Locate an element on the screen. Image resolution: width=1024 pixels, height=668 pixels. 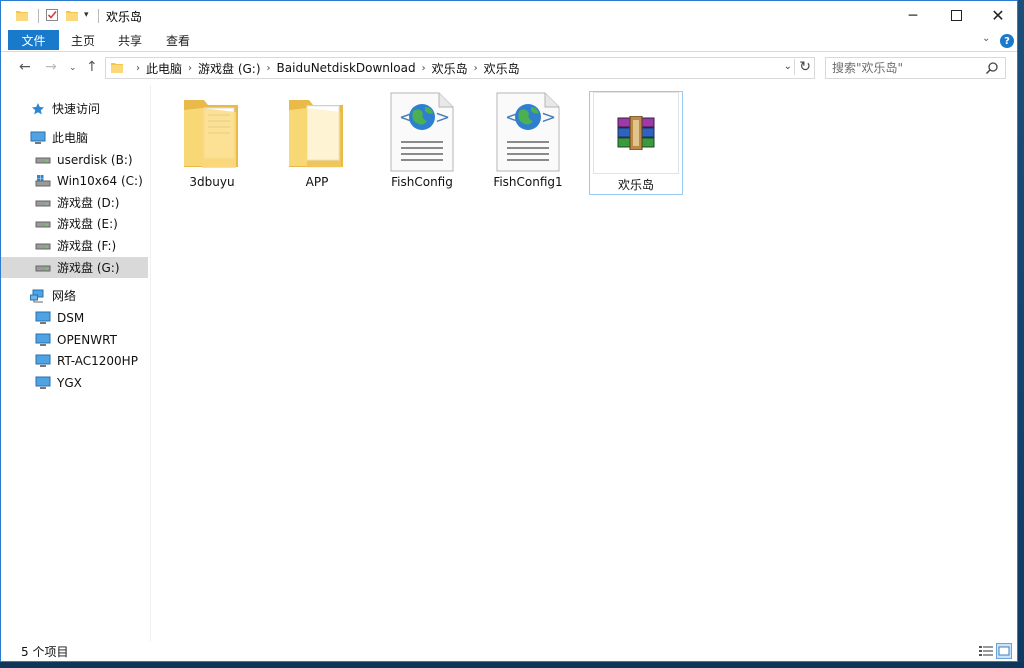
tab-home: 主页 is located at coordinates (83, 40).